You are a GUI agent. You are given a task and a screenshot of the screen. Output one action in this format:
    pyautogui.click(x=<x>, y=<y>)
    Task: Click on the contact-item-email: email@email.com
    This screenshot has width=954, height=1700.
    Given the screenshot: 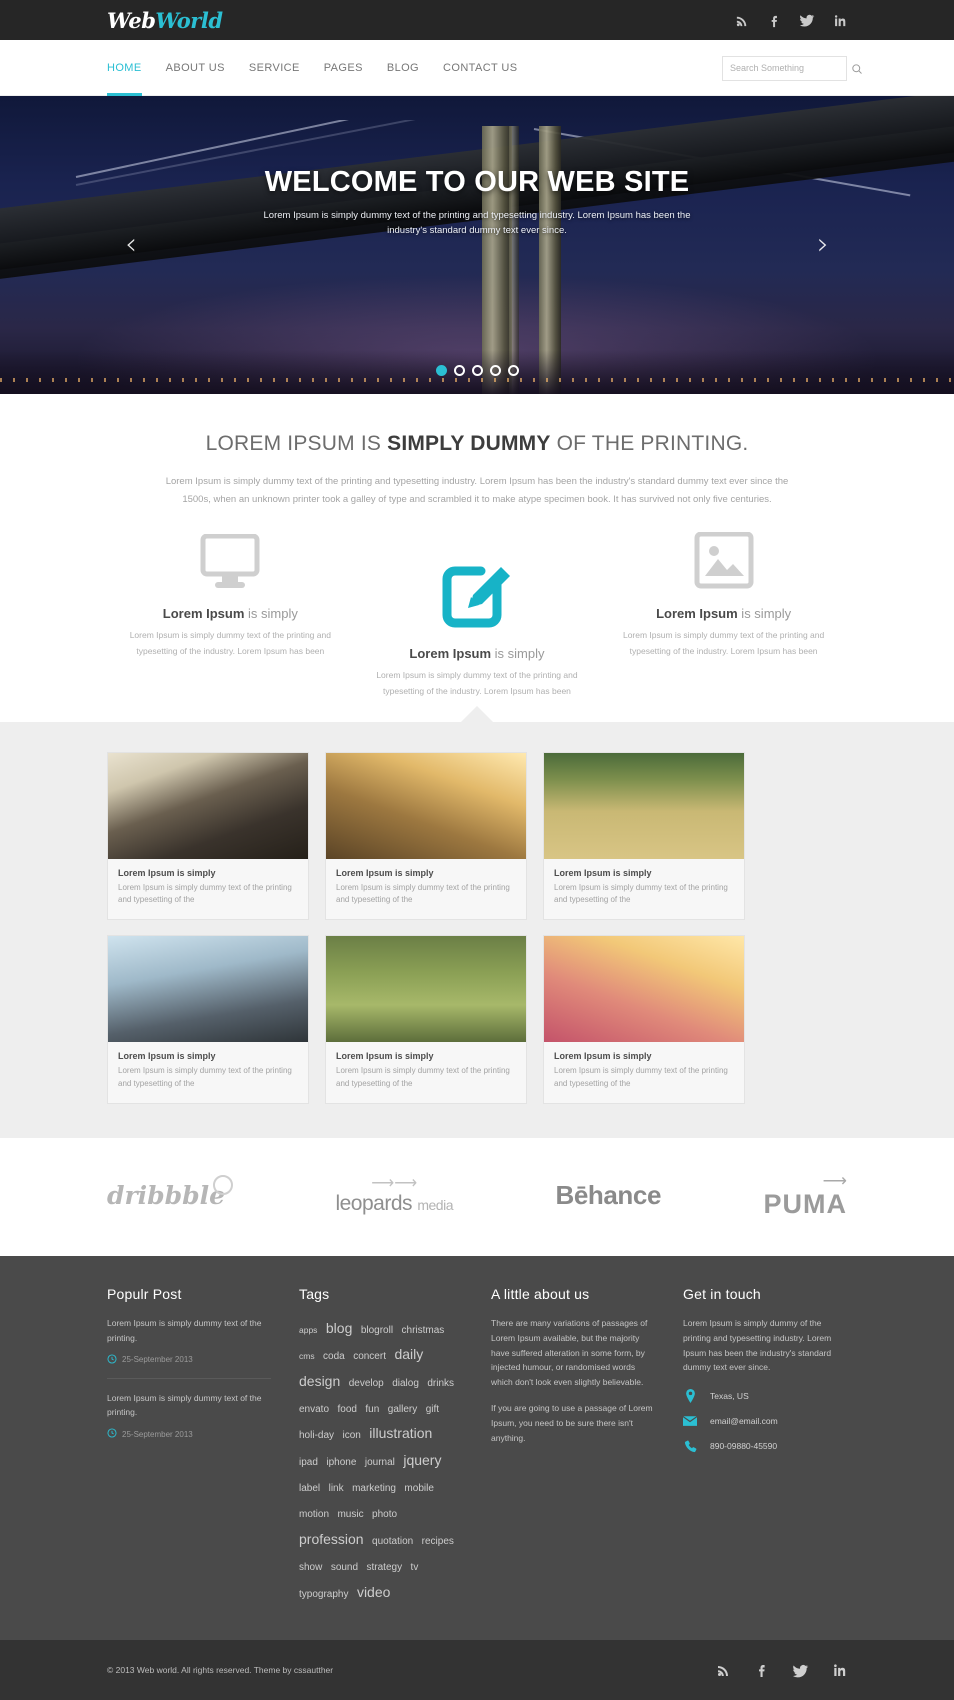 What is the action you would take?
    pyautogui.click(x=765, y=1421)
    